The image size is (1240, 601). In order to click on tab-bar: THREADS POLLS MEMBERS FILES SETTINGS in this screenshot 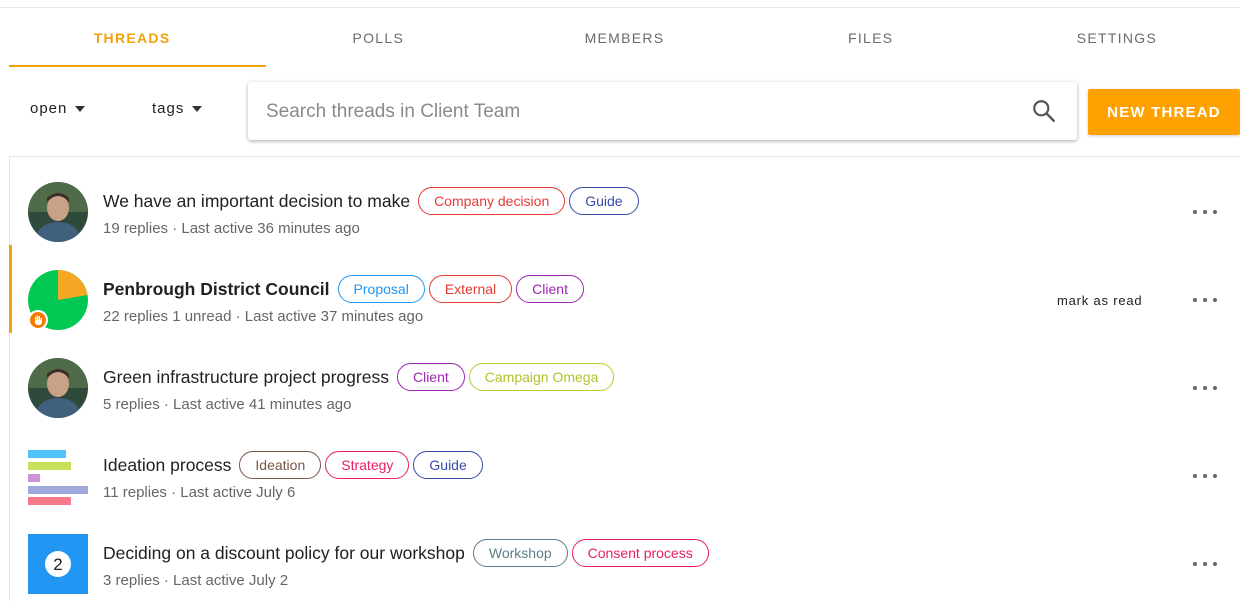, I will do `click(624, 38)`.